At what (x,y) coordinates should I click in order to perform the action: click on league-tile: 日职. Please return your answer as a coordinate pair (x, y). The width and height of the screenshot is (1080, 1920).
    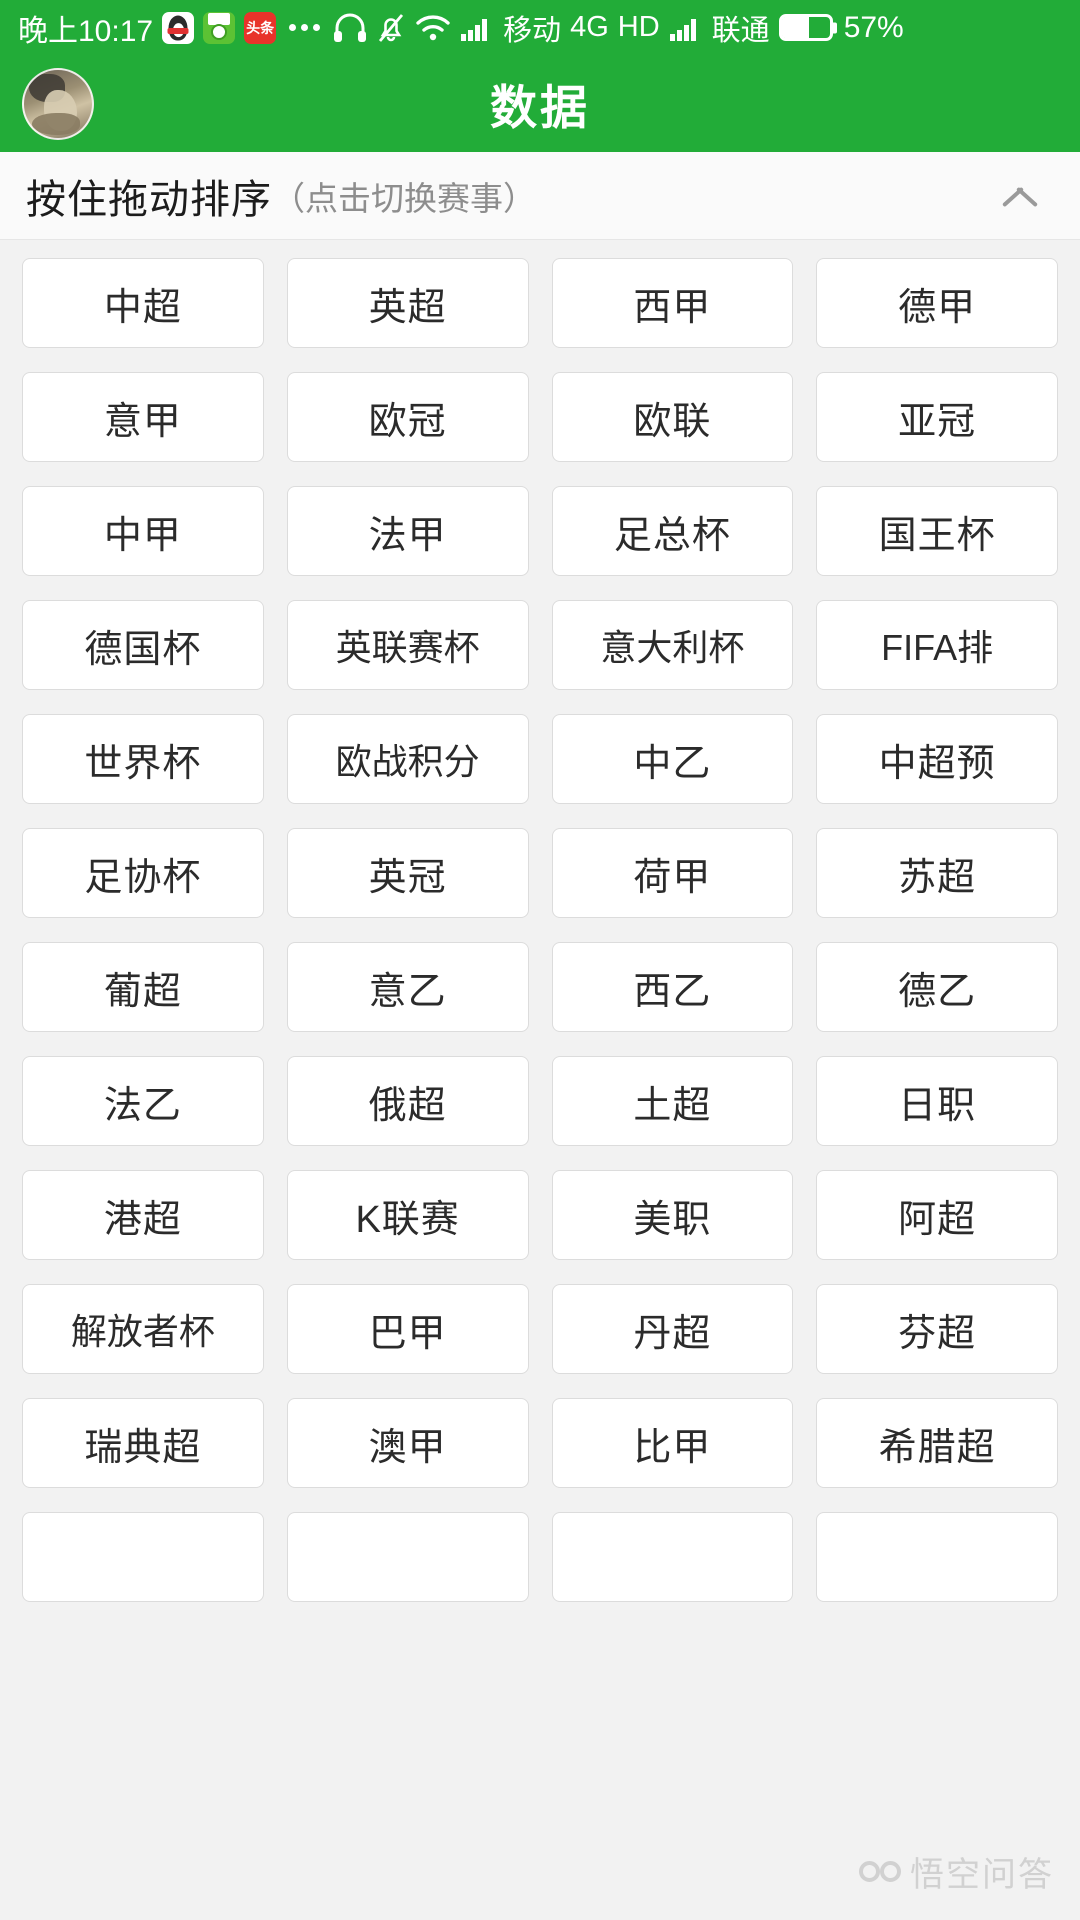
    Looking at the image, I should click on (937, 1101).